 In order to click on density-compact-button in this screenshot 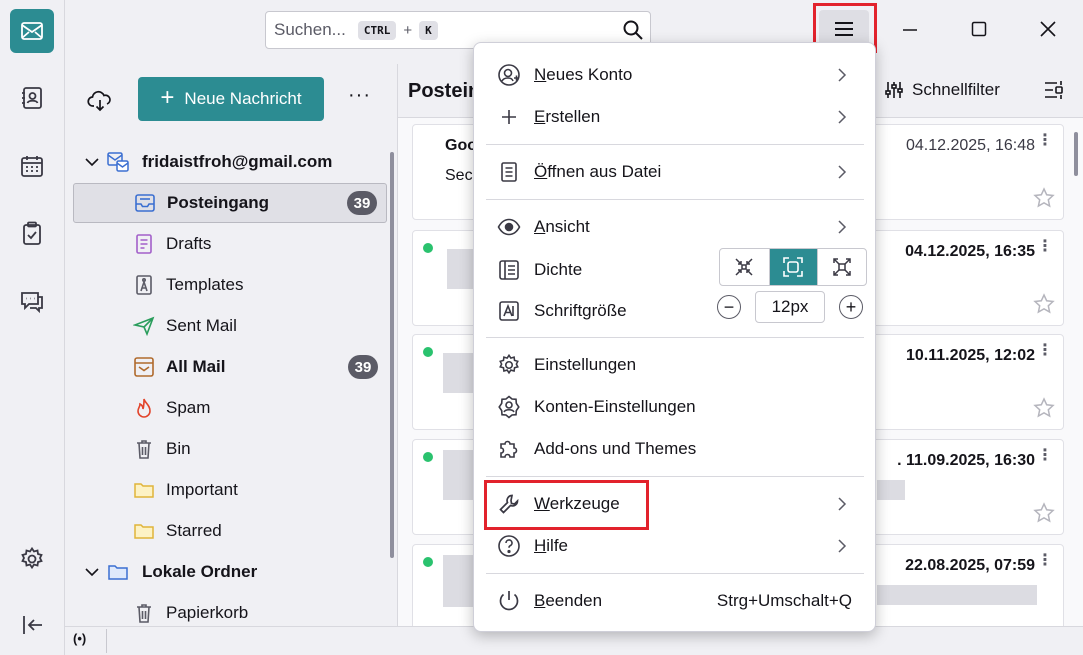, I will do `click(744, 267)`.